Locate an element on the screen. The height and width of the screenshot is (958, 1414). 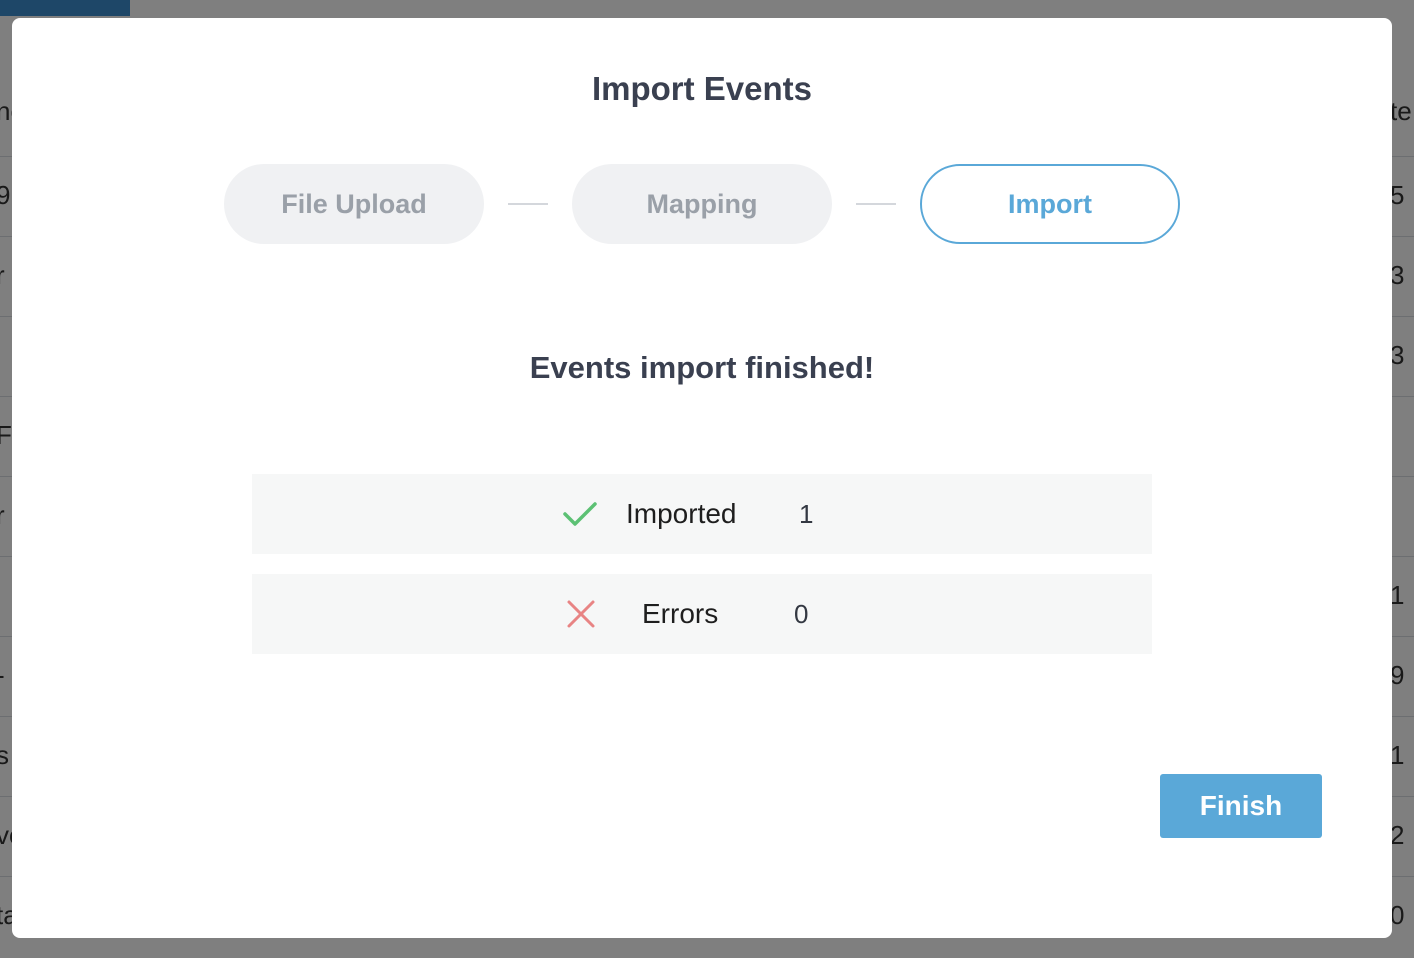
result-row-errors: Errors 0 is located at coordinates (702, 614).